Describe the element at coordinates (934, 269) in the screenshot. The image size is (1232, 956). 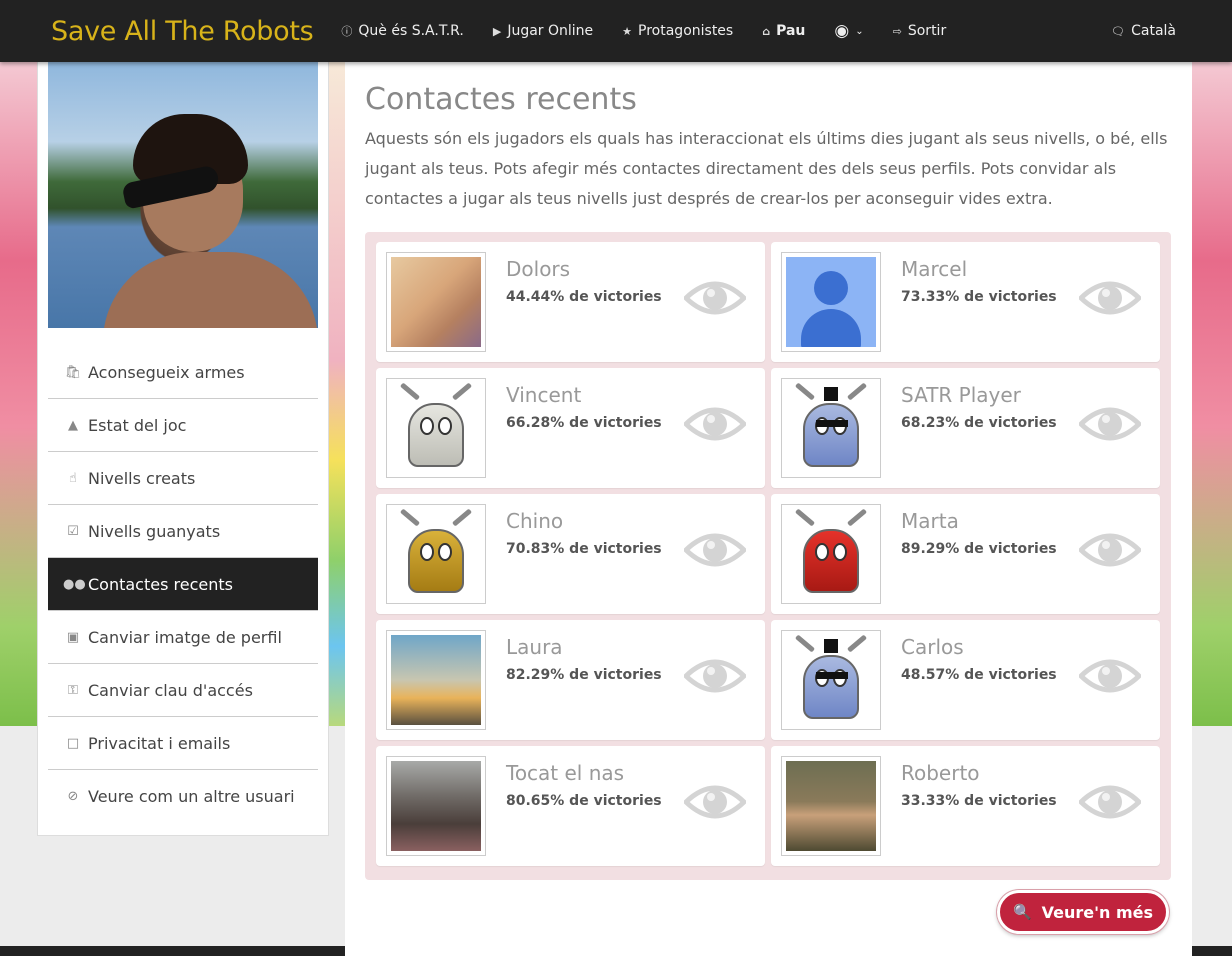
I see `contact-name: Marcel` at that location.